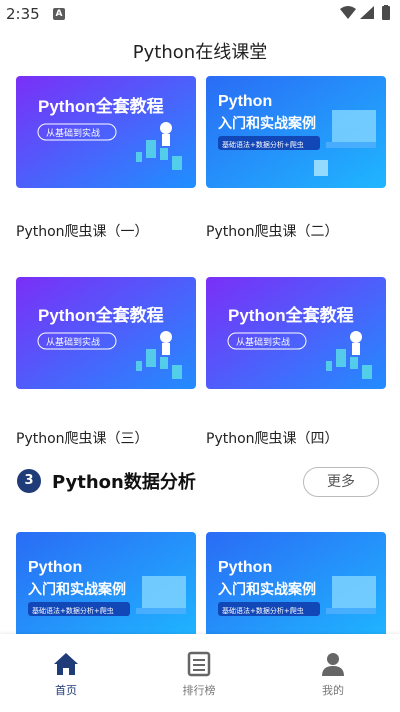 This screenshot has height=712, width=400. What do you see at coordinates (200, 485) in the screenshot?
I see `section-header: 3 Python数据分析 更多` at bounding box center [200, 485].